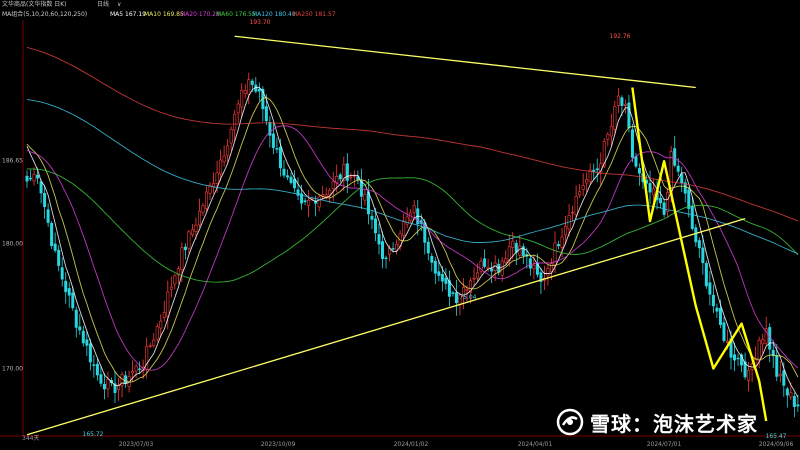 This screenshot has width=800, height=450. Describe the element at coordinates (136, 444) in the screenshot. I see `x-tick-label: 2023/07/03` at that location.